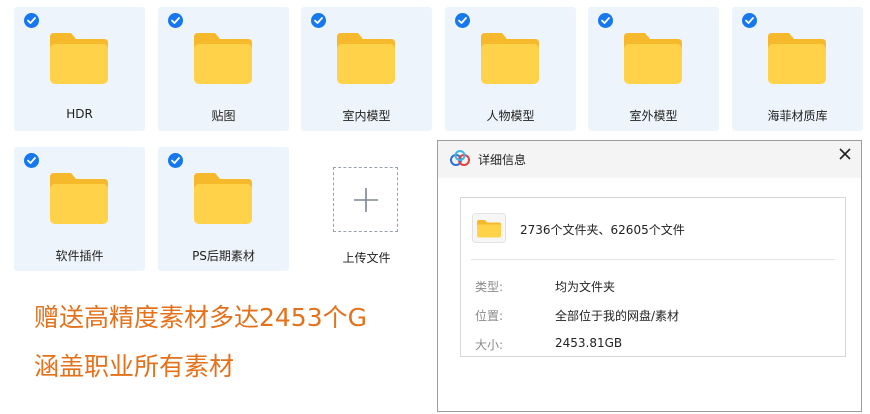  I want to click on folder-tile-material-library: 海菲材质库, so click(797, 69).